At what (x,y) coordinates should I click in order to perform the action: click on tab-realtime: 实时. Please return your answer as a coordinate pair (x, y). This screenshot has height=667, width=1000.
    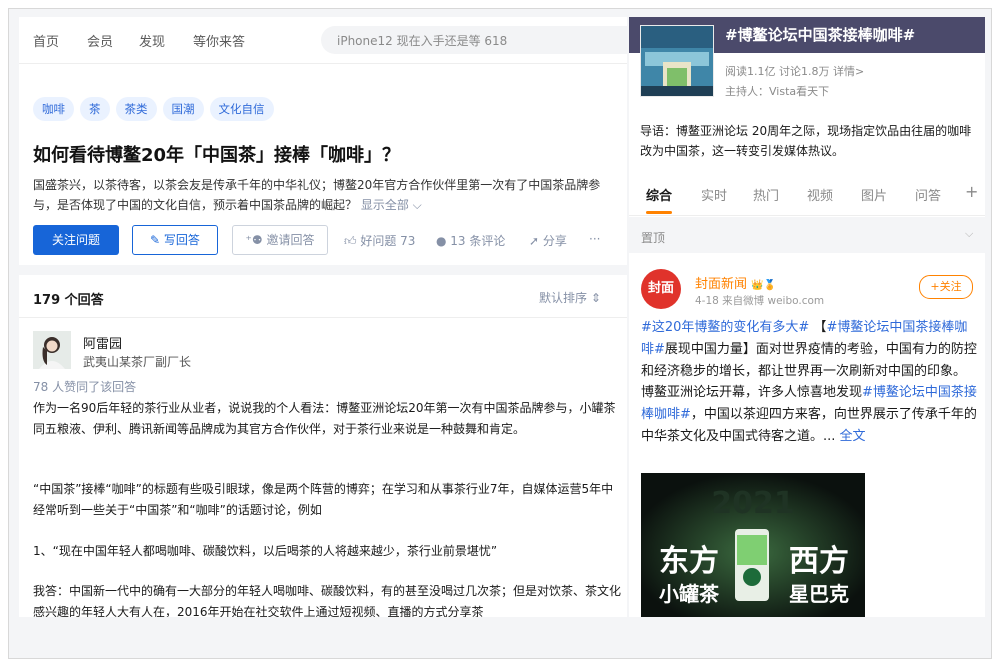
    Looking at the image, I should click on (714, 194).